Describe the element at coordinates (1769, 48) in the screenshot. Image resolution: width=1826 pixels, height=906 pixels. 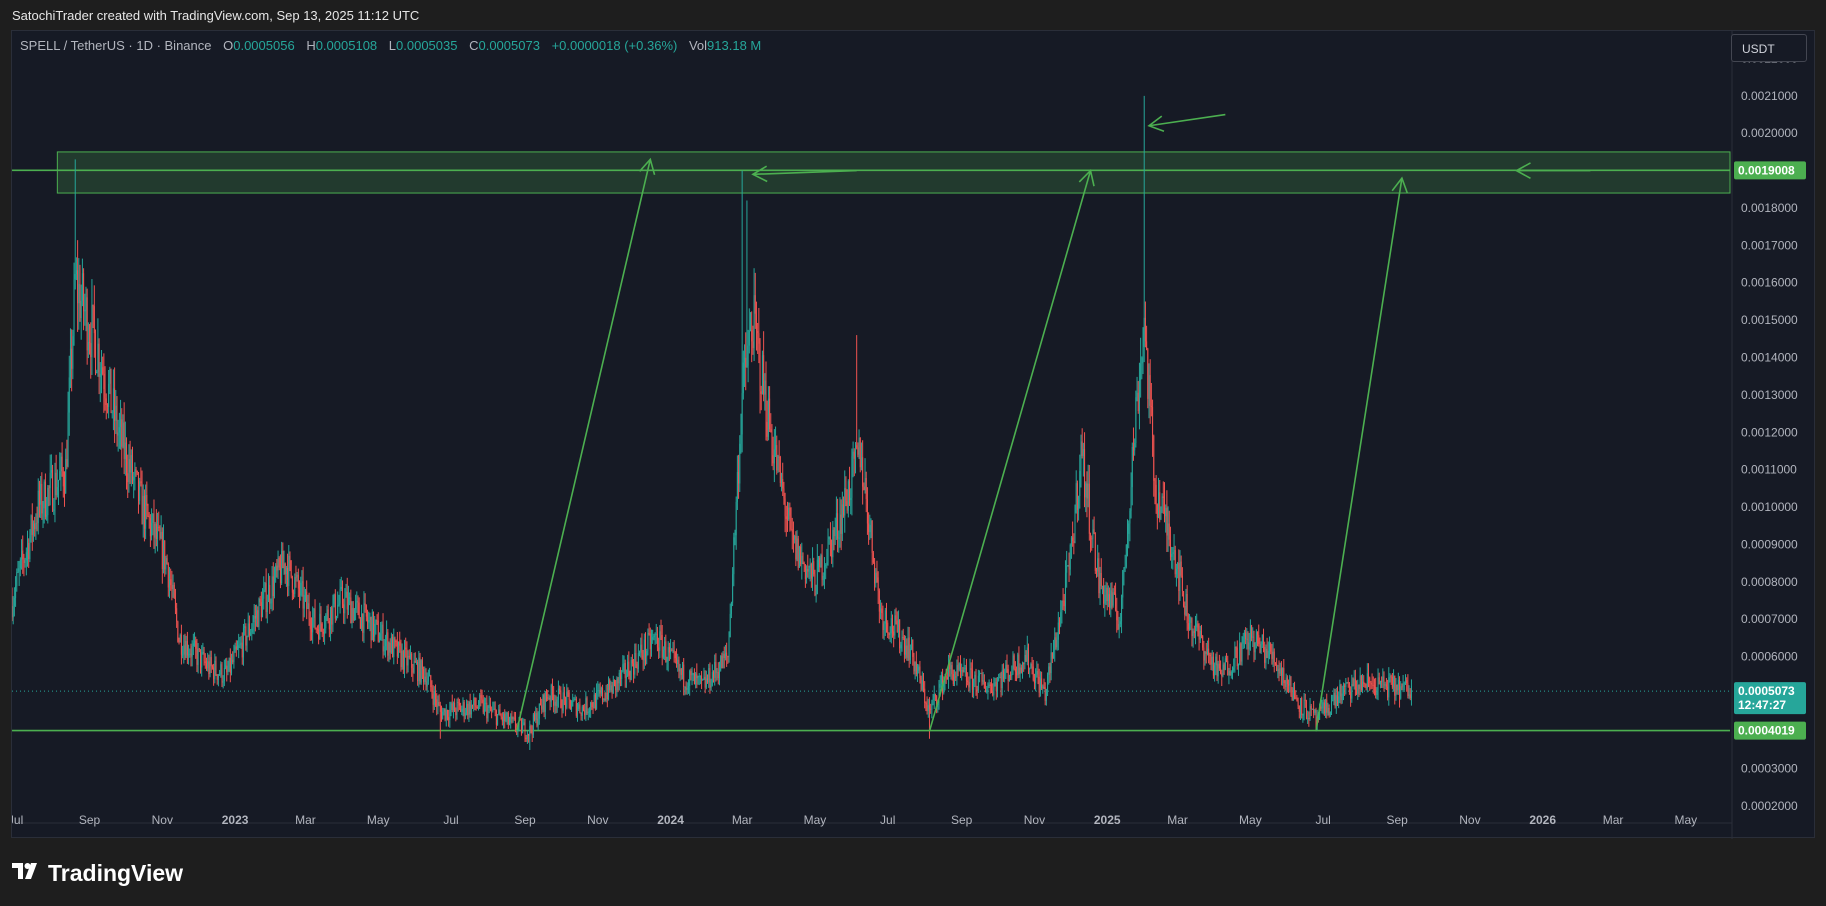
I see `currency-selector: USDT` at that location.